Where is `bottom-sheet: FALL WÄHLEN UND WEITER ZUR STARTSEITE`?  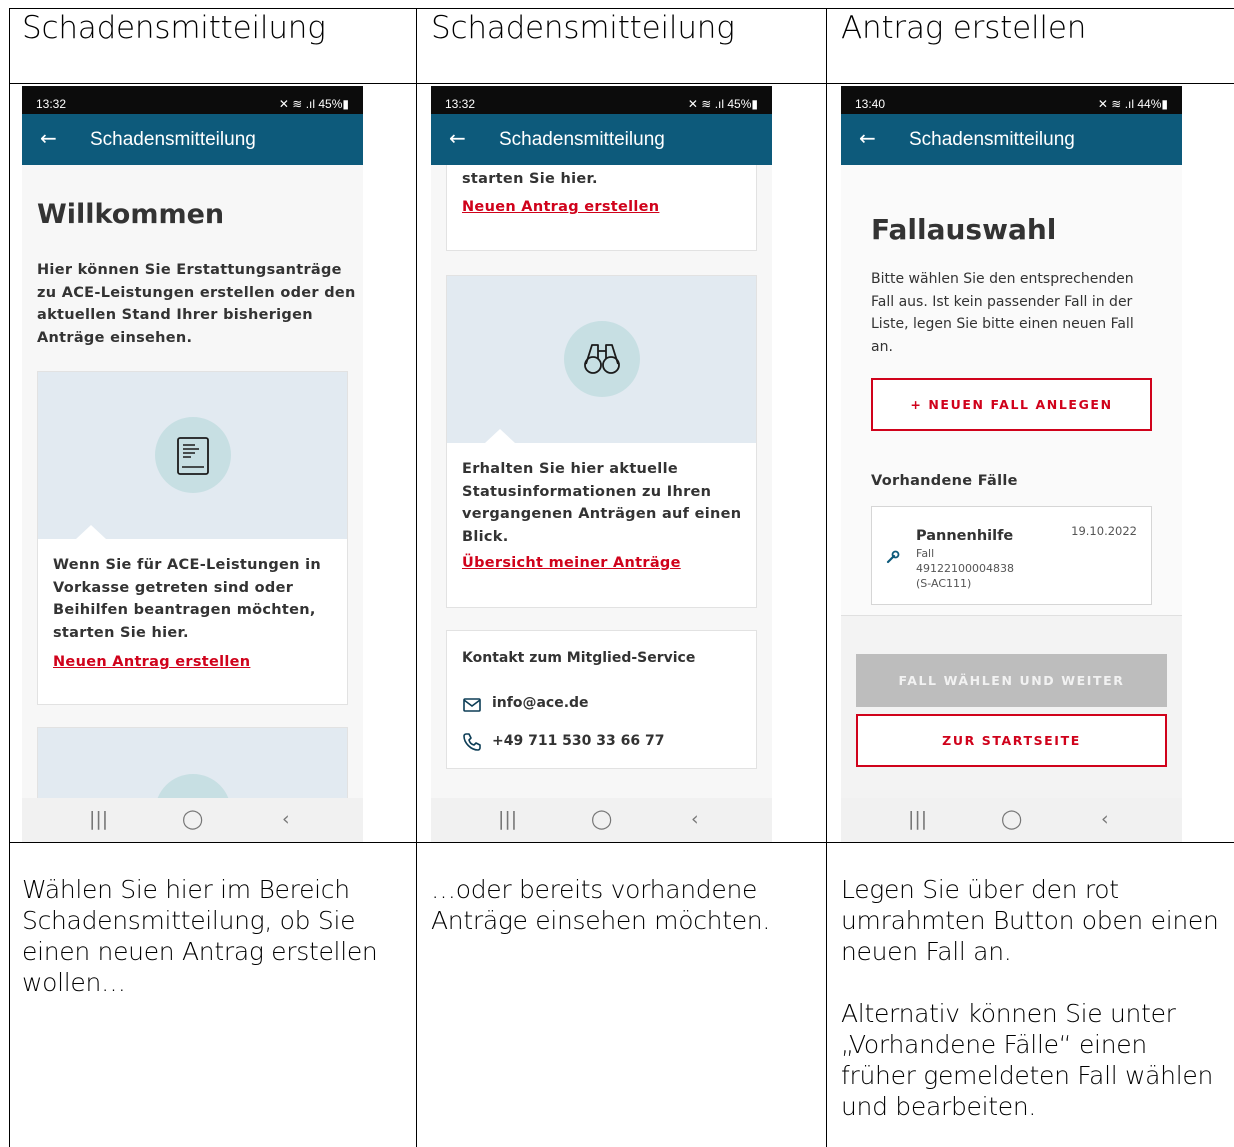 bottom-sheet: FALL WÄHLEN UND WEITER ZUR STARTSEITE is located at coordinates (1011, 706).